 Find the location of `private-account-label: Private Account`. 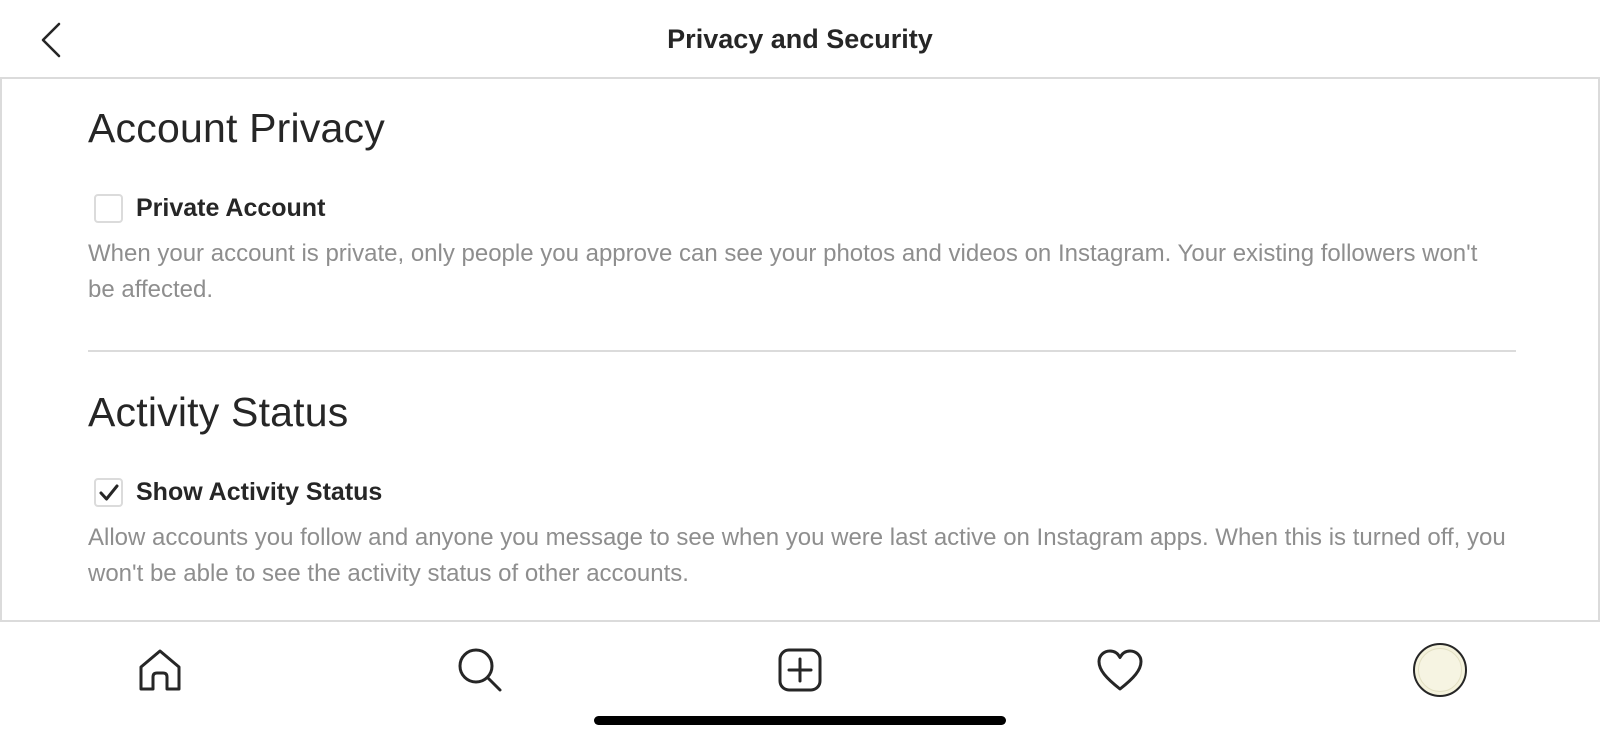

private-account-label: Private Account is located at coordinates (231, 208).